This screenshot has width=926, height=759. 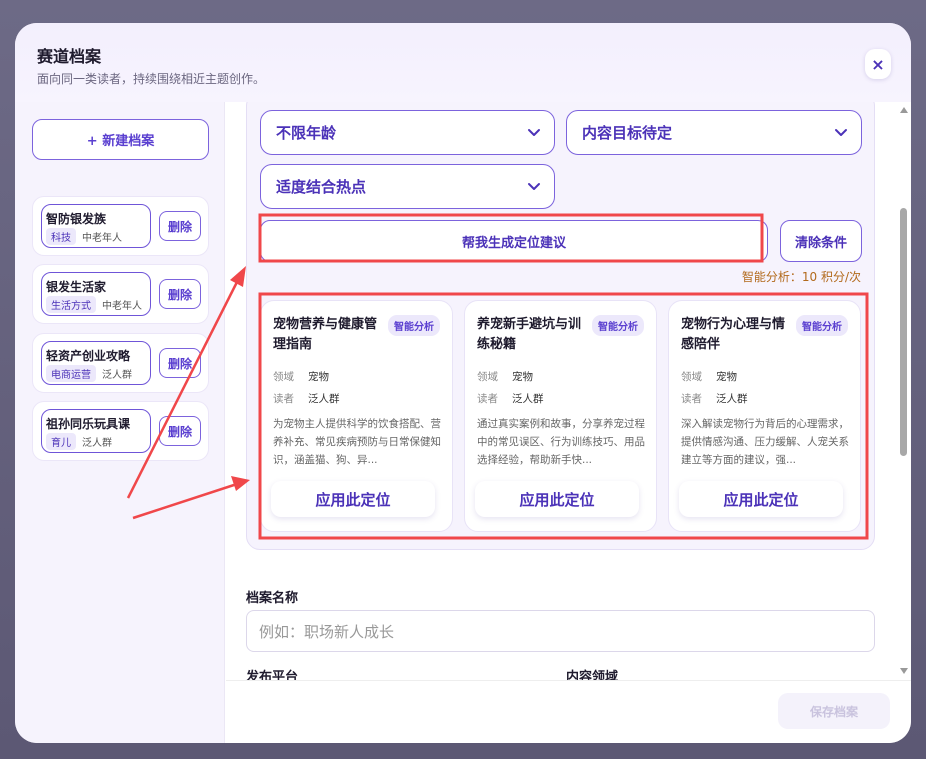 I want to click on modal-title: 赛道档案, so click(x=69, y=56).